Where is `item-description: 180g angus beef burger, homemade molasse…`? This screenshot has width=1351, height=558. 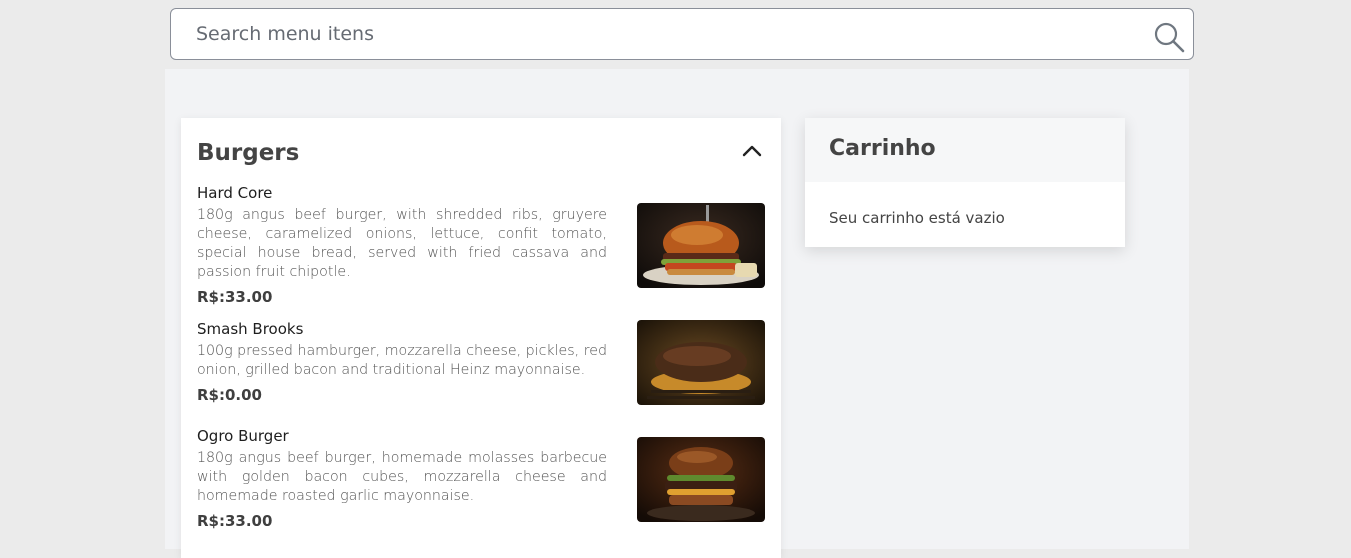
item-description: 180g angus beef burger, homemade molasse… is located at coordinates (402, 477).